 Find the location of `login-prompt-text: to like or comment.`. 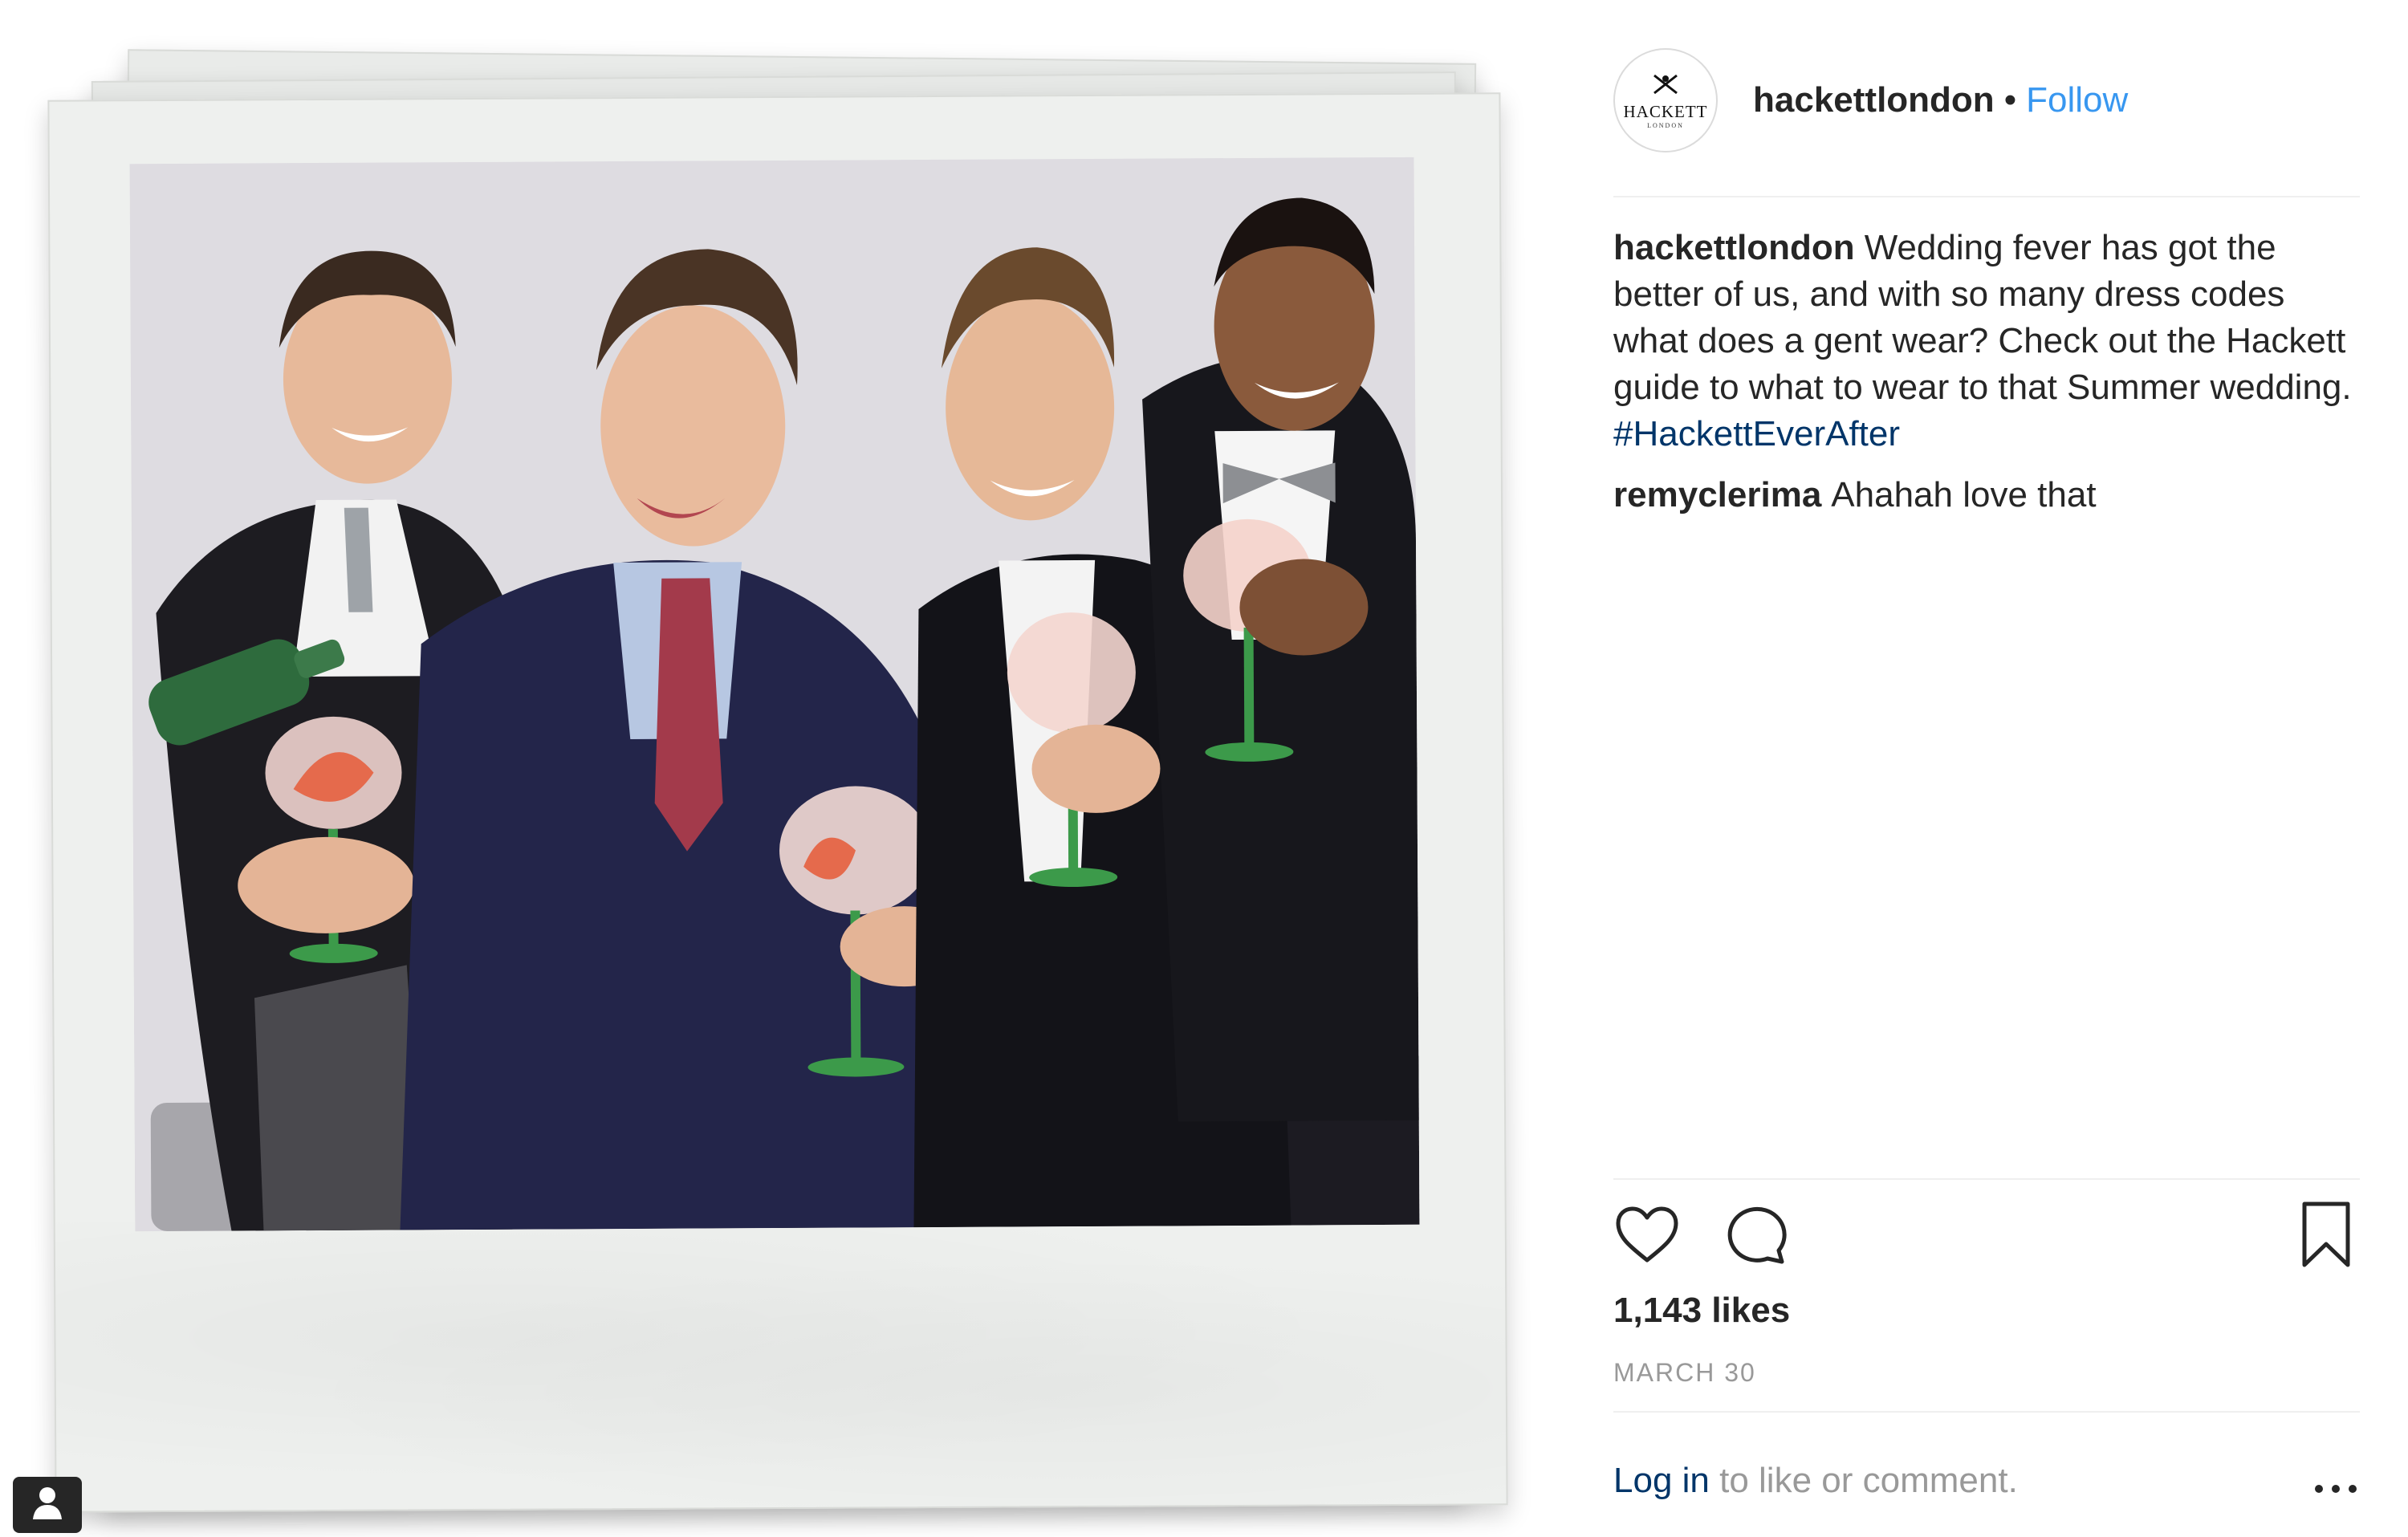

login-prompt-text: to like or comment. is located at coordinates (1863, 1480).